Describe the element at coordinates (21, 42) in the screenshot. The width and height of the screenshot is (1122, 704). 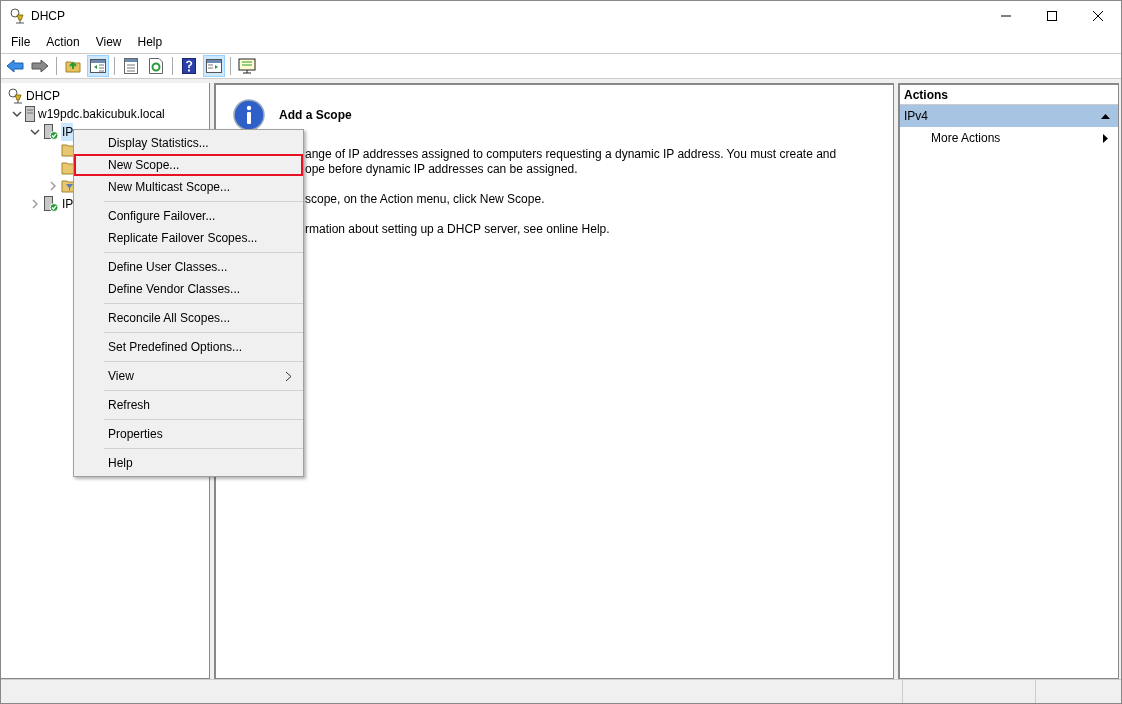
I see `menu-item: File` at that location.